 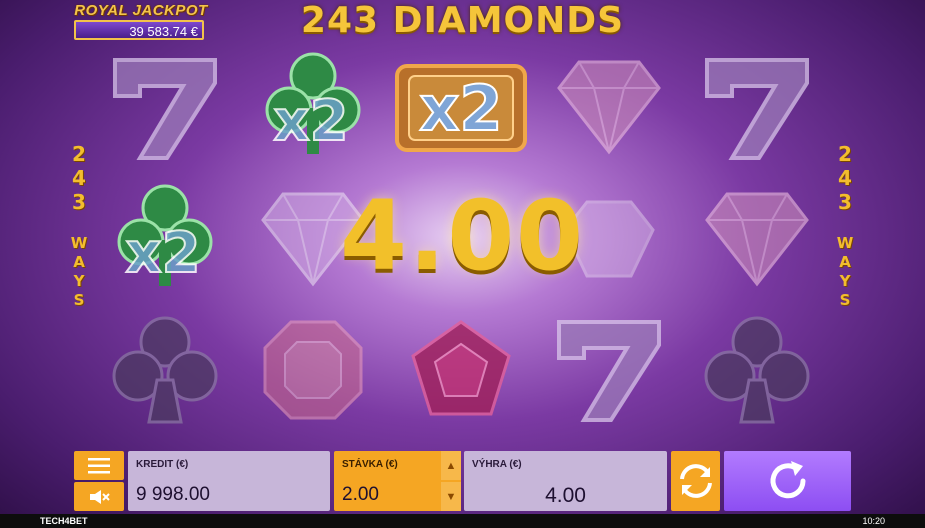 What do you see at coordinates (397, 481) in the screenshot?
I see `bet-panel: STÁVKA (€) 2.00 ▲ ▼` at bounding box center [397, 481].